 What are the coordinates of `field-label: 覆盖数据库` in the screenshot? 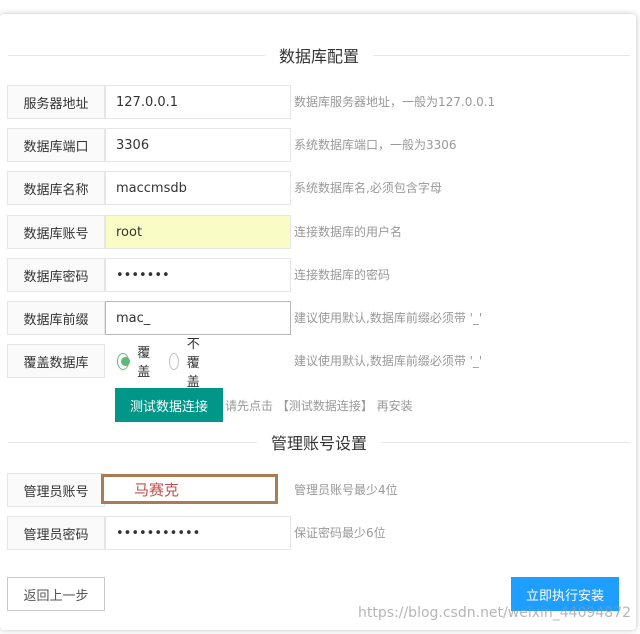 It's located at (56, 361).